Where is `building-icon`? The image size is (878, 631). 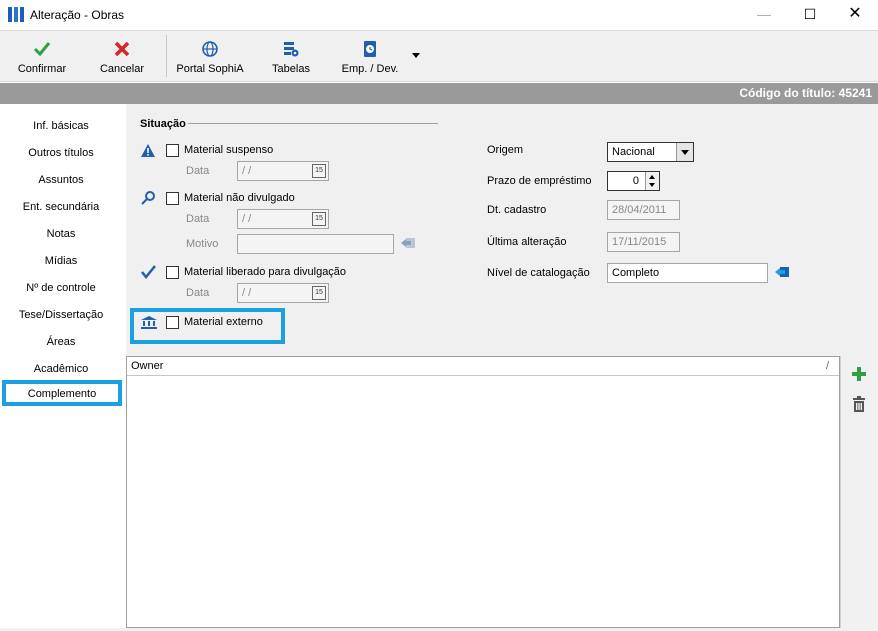
building-icon is located at coordinates (149, 322).